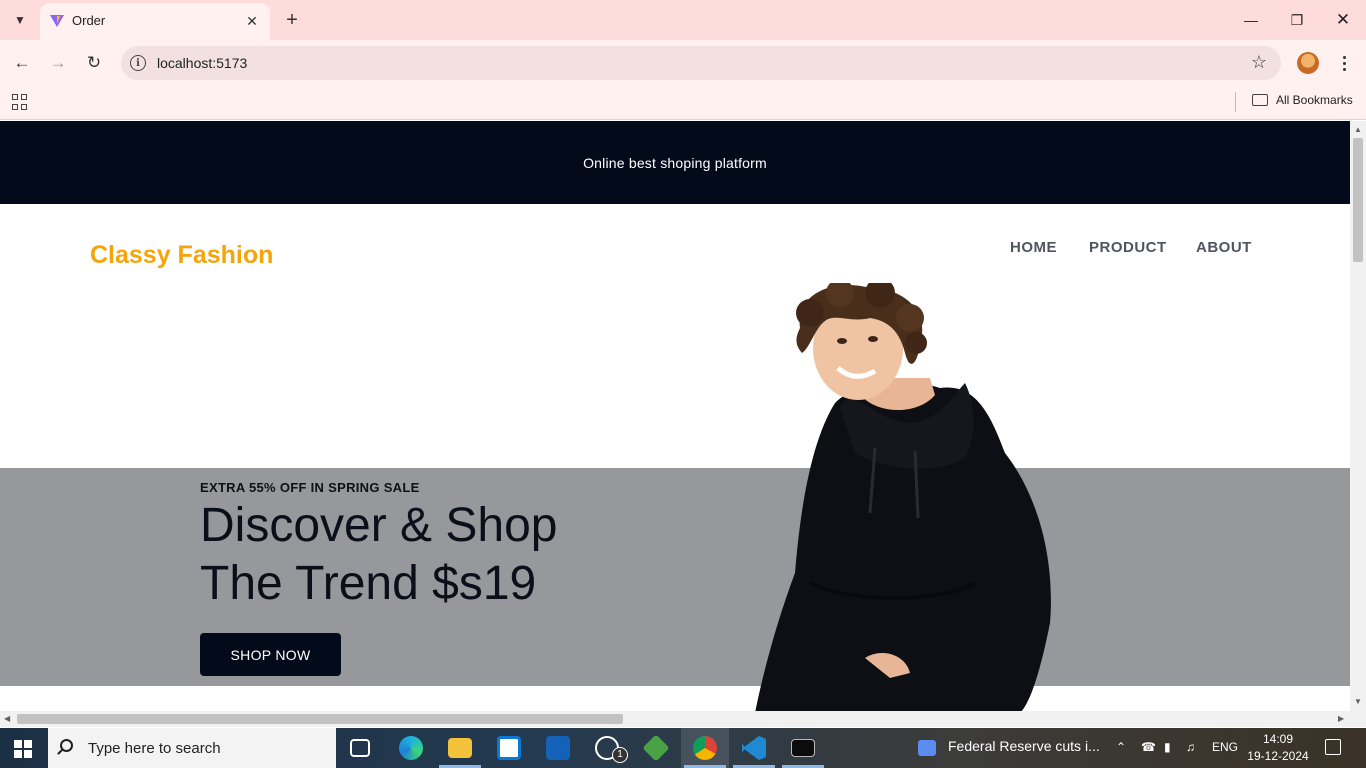 The height and width of the screenshot is (768, 1366). Describe the element at coordinates (701, 63) in the screenshot. I see `address-bar: i localhost:5173 ☆` at that location.